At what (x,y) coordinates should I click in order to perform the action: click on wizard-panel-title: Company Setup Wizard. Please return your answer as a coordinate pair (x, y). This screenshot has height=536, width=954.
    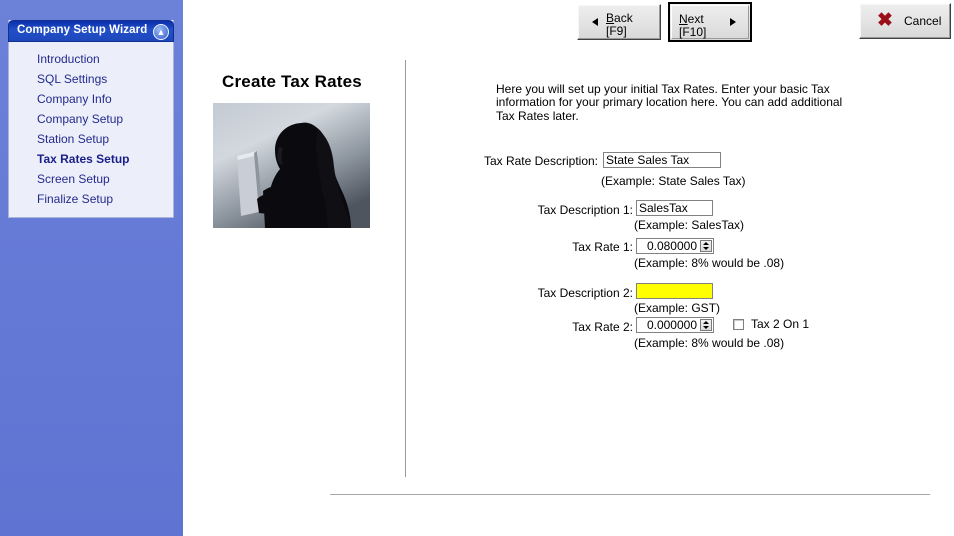
    Looking at the image, I should click on (82, 30).